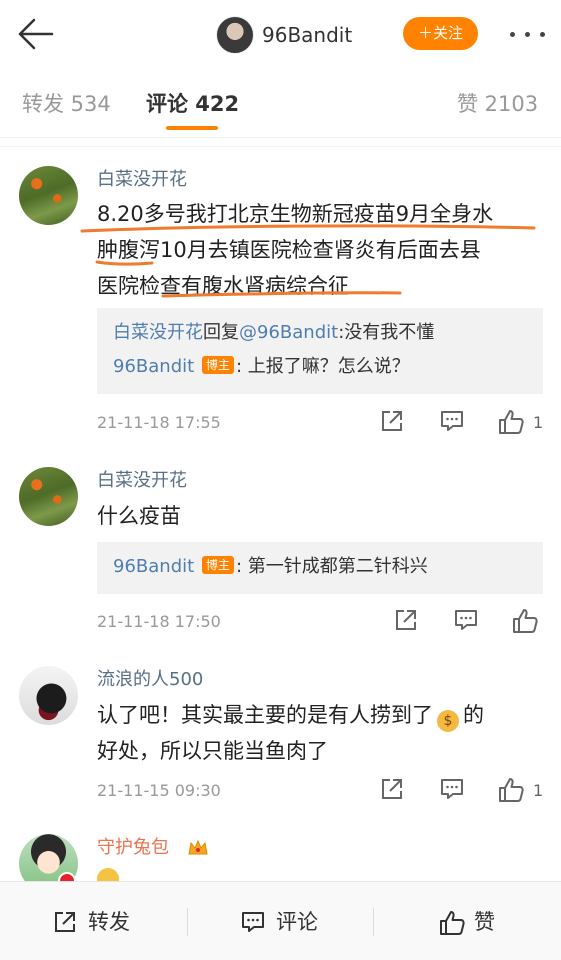 Image resolution: width=561 pixels, height=960 pixels. I want to click on reply-line: 96Bandit 博主: 第一针成都第二针科兴, so click(320, 567).